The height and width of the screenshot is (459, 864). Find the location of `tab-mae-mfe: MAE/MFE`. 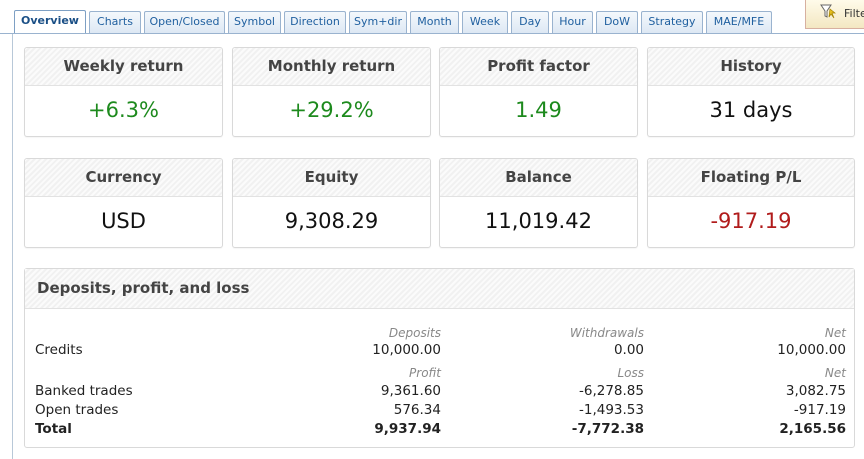

tab-mae-mfe: MAE/MFE is located at coordinates (739, 22).